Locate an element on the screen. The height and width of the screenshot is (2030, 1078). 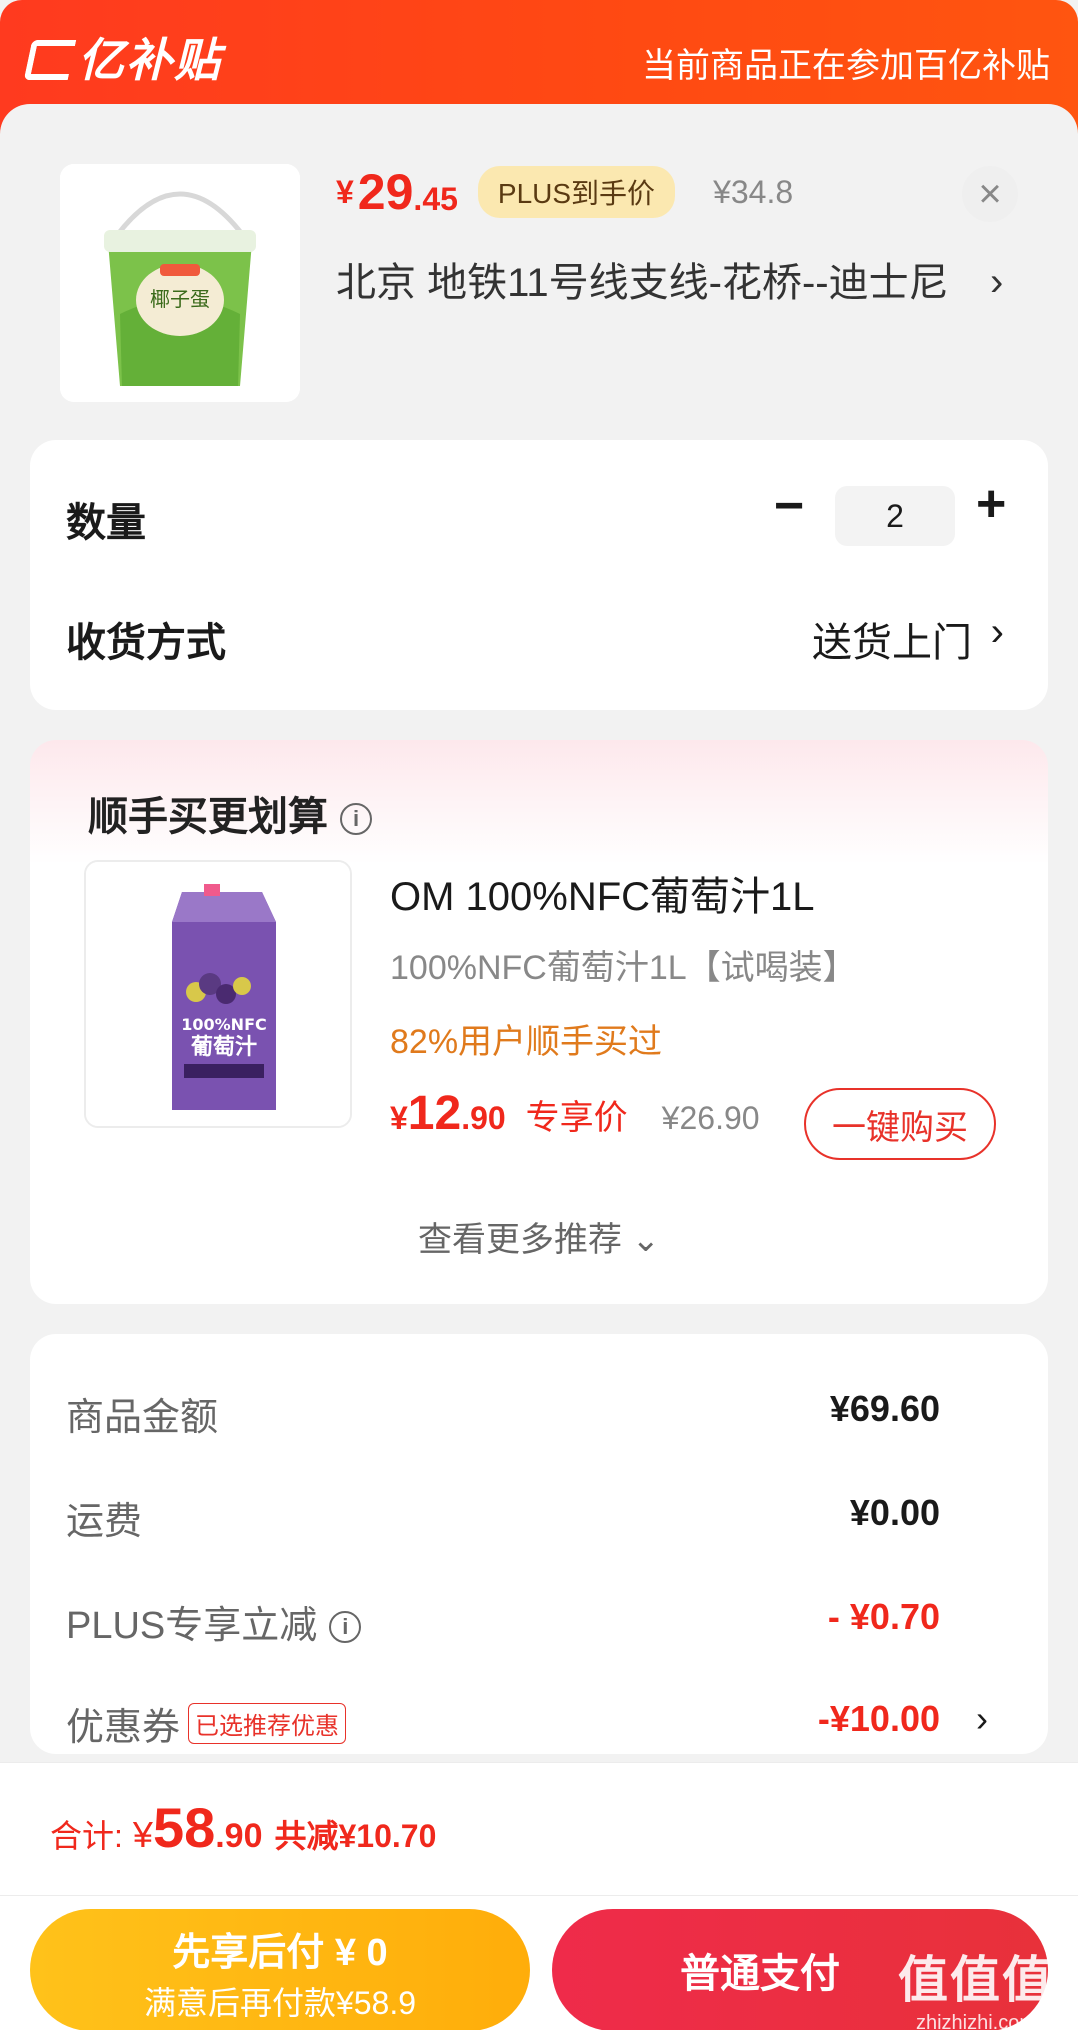
more-recommendations-link: 查看更多推荐 ⌄ is located at coordinates (539, 1236).